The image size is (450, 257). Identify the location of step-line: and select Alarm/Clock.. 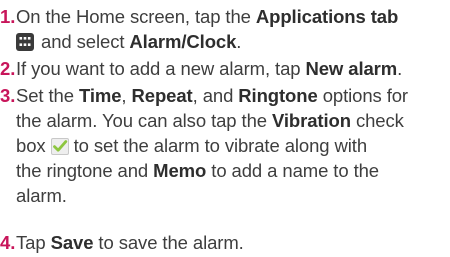
(231, 41).